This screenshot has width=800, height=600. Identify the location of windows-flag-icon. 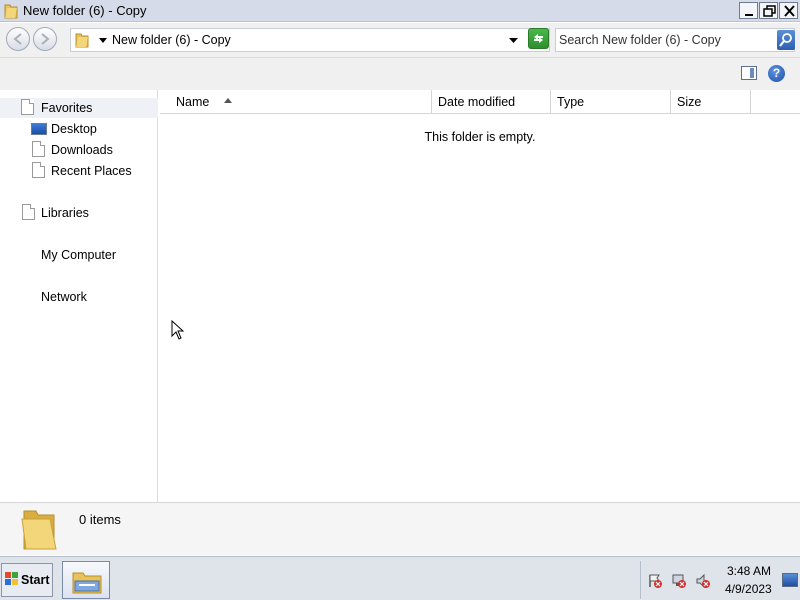
(11, 578).